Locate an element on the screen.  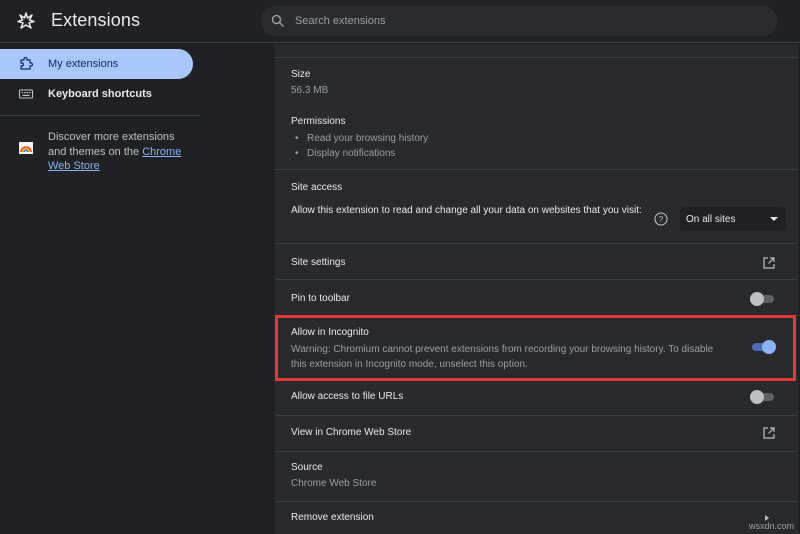
permission-item: Display notifications is located at coordinates (536, 153).